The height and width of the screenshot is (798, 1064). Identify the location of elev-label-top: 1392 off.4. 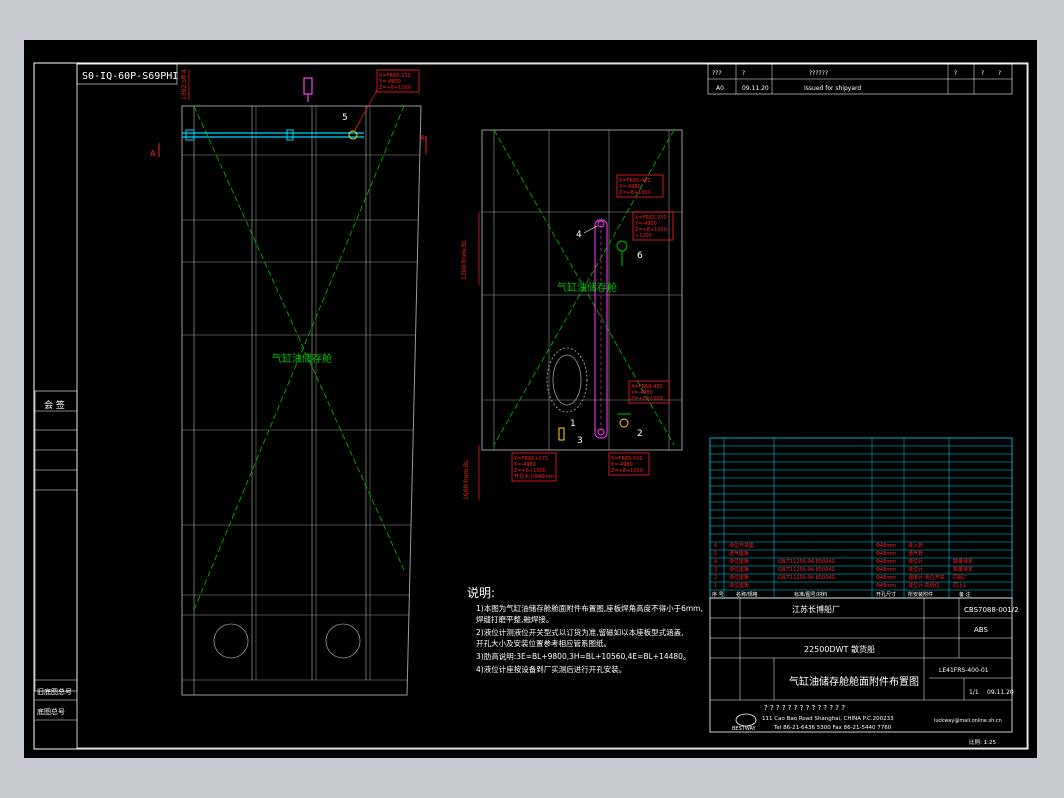
(184, 84).